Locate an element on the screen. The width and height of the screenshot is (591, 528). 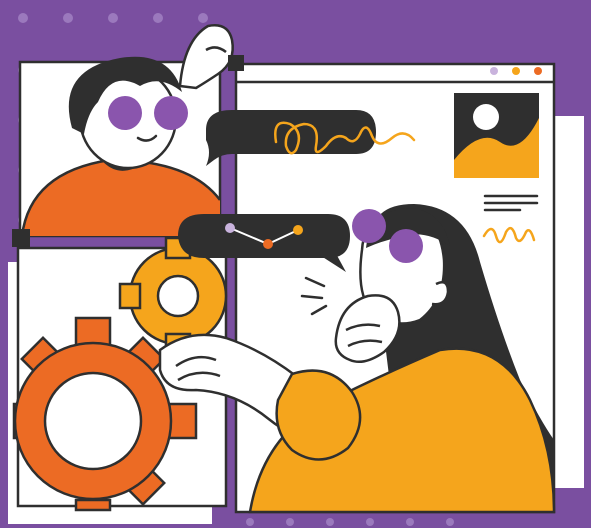
image-placeholder-icon is located at coordinates (496, 135).